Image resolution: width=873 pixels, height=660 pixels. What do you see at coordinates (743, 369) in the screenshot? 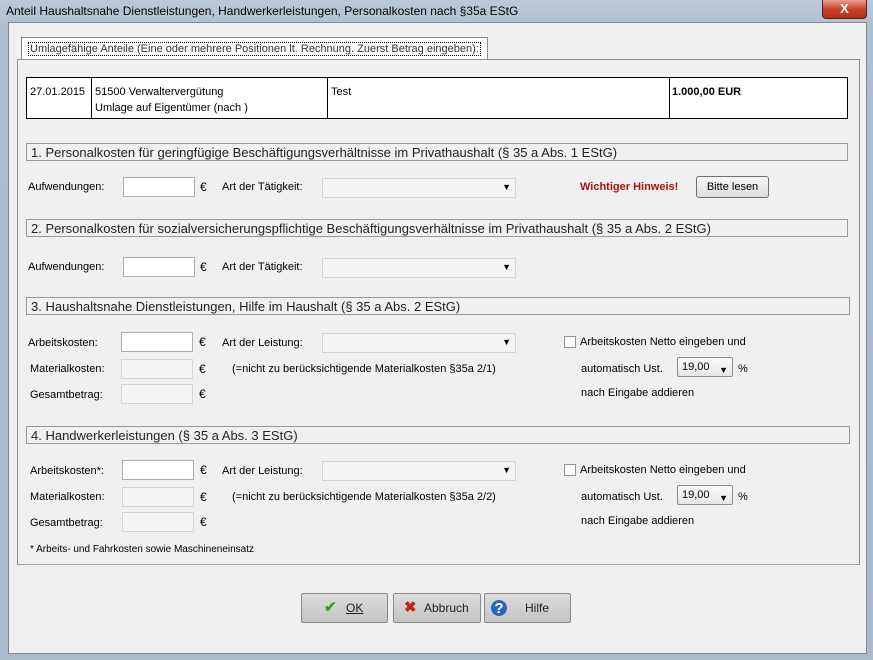
I see `s3-percent: %` at bounding box center [743, 369].